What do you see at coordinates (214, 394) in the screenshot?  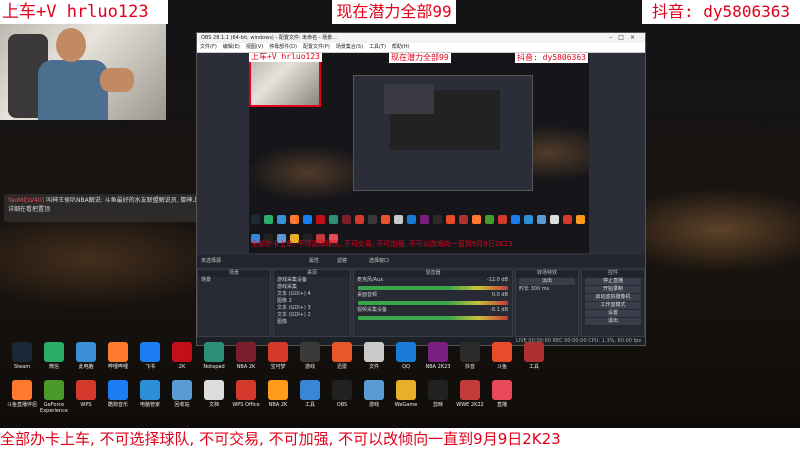 I see `desktop-shortcut: 文档` at bounding box center [214, 394].